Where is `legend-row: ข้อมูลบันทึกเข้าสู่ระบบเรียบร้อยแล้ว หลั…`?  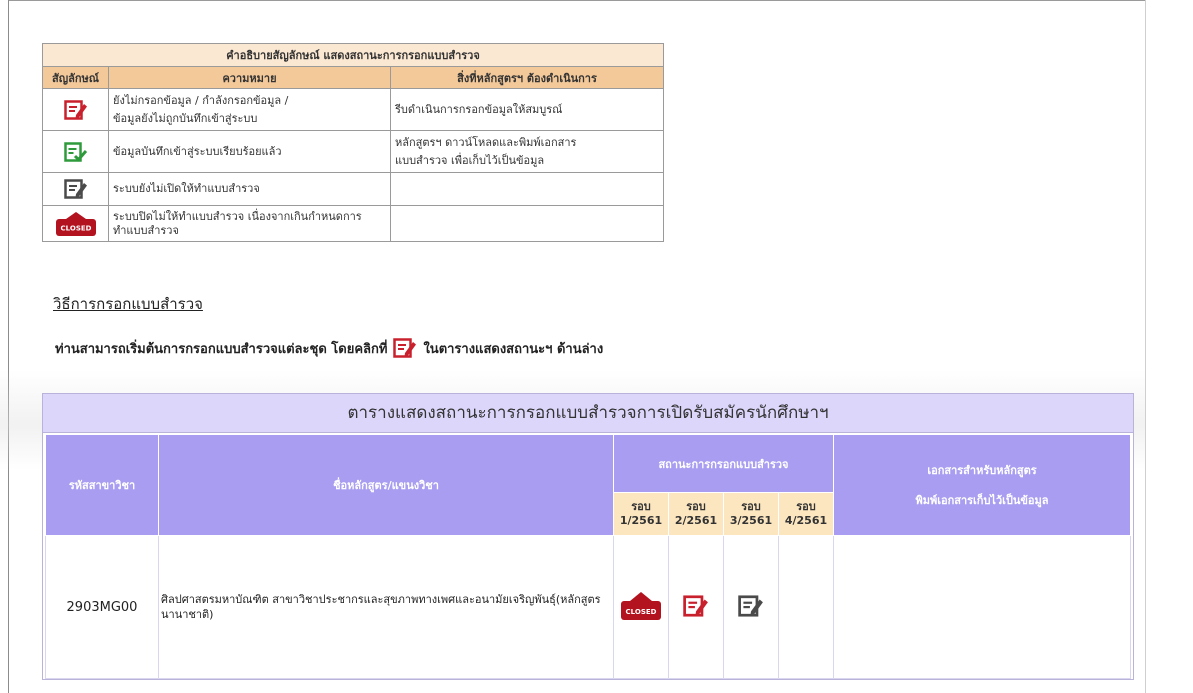 legend-row: ข้อมูลบันทึกเข้าสู่ระบบเรียบร้อยแล้ว หลั… is located at coordinates (353, 151).